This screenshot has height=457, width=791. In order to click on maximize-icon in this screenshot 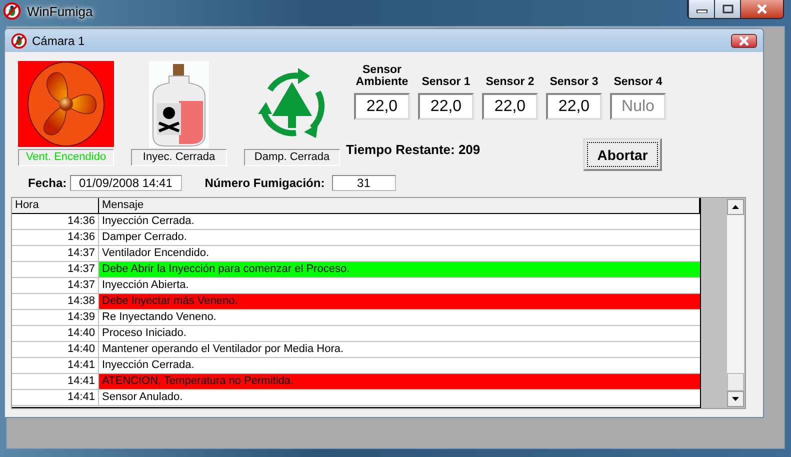, I will do `click(728, 9)`.